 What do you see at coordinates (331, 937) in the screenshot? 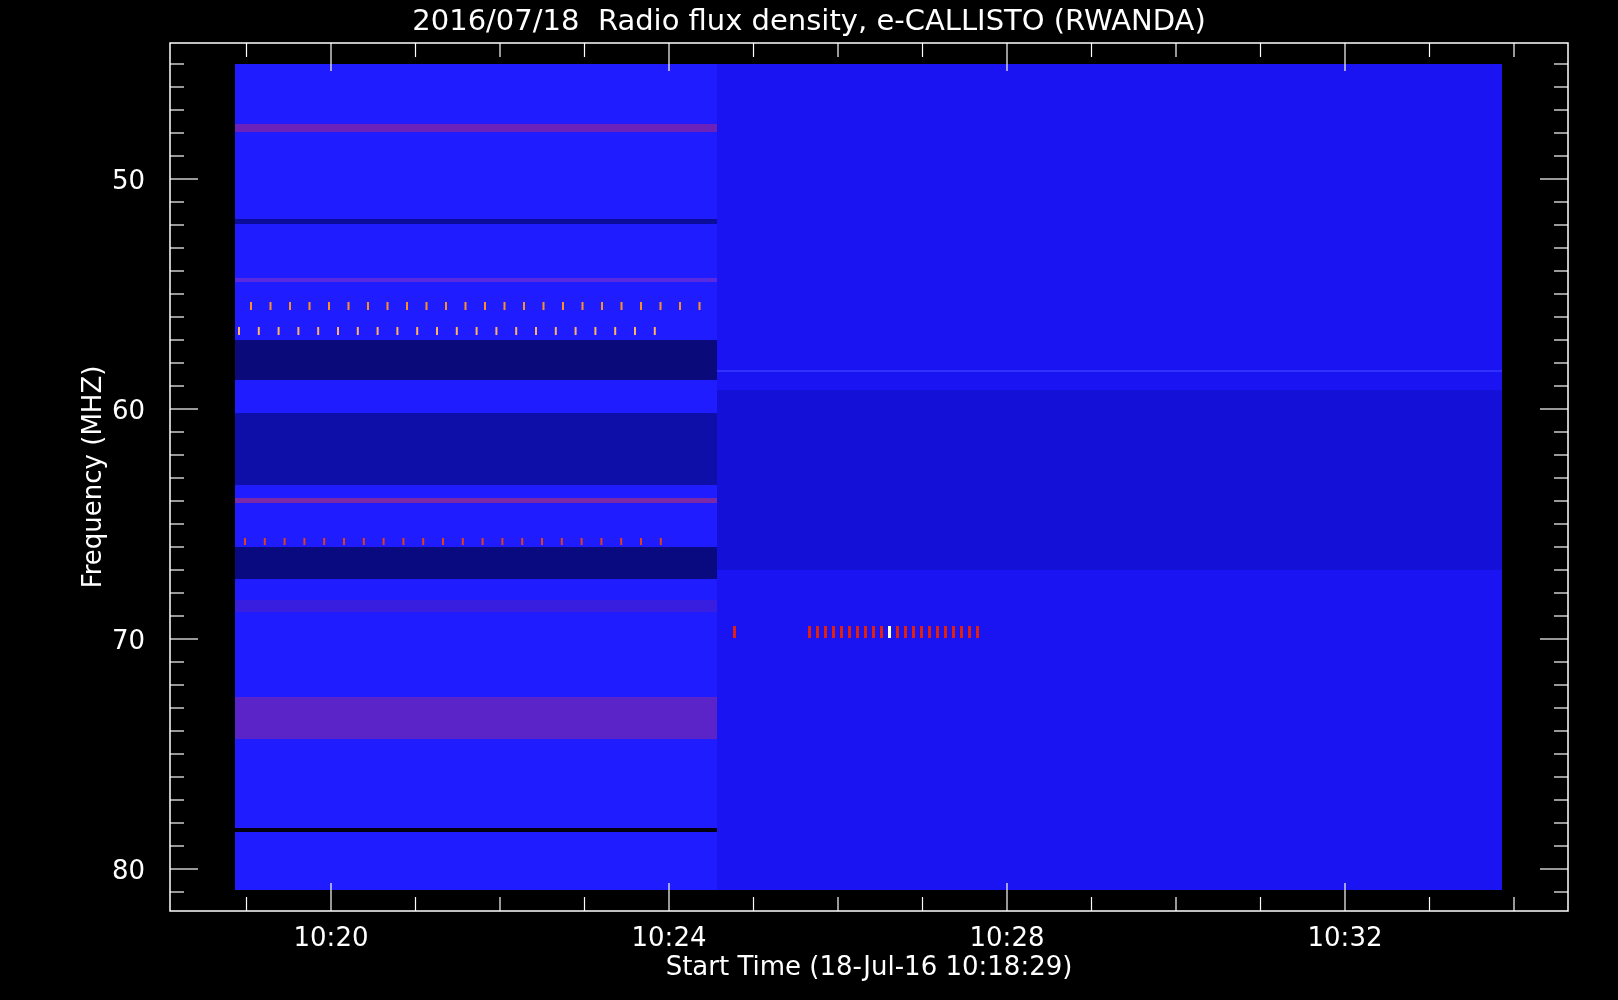
I see `x-tick-label: 10:20` at bounding box center [331, 937].